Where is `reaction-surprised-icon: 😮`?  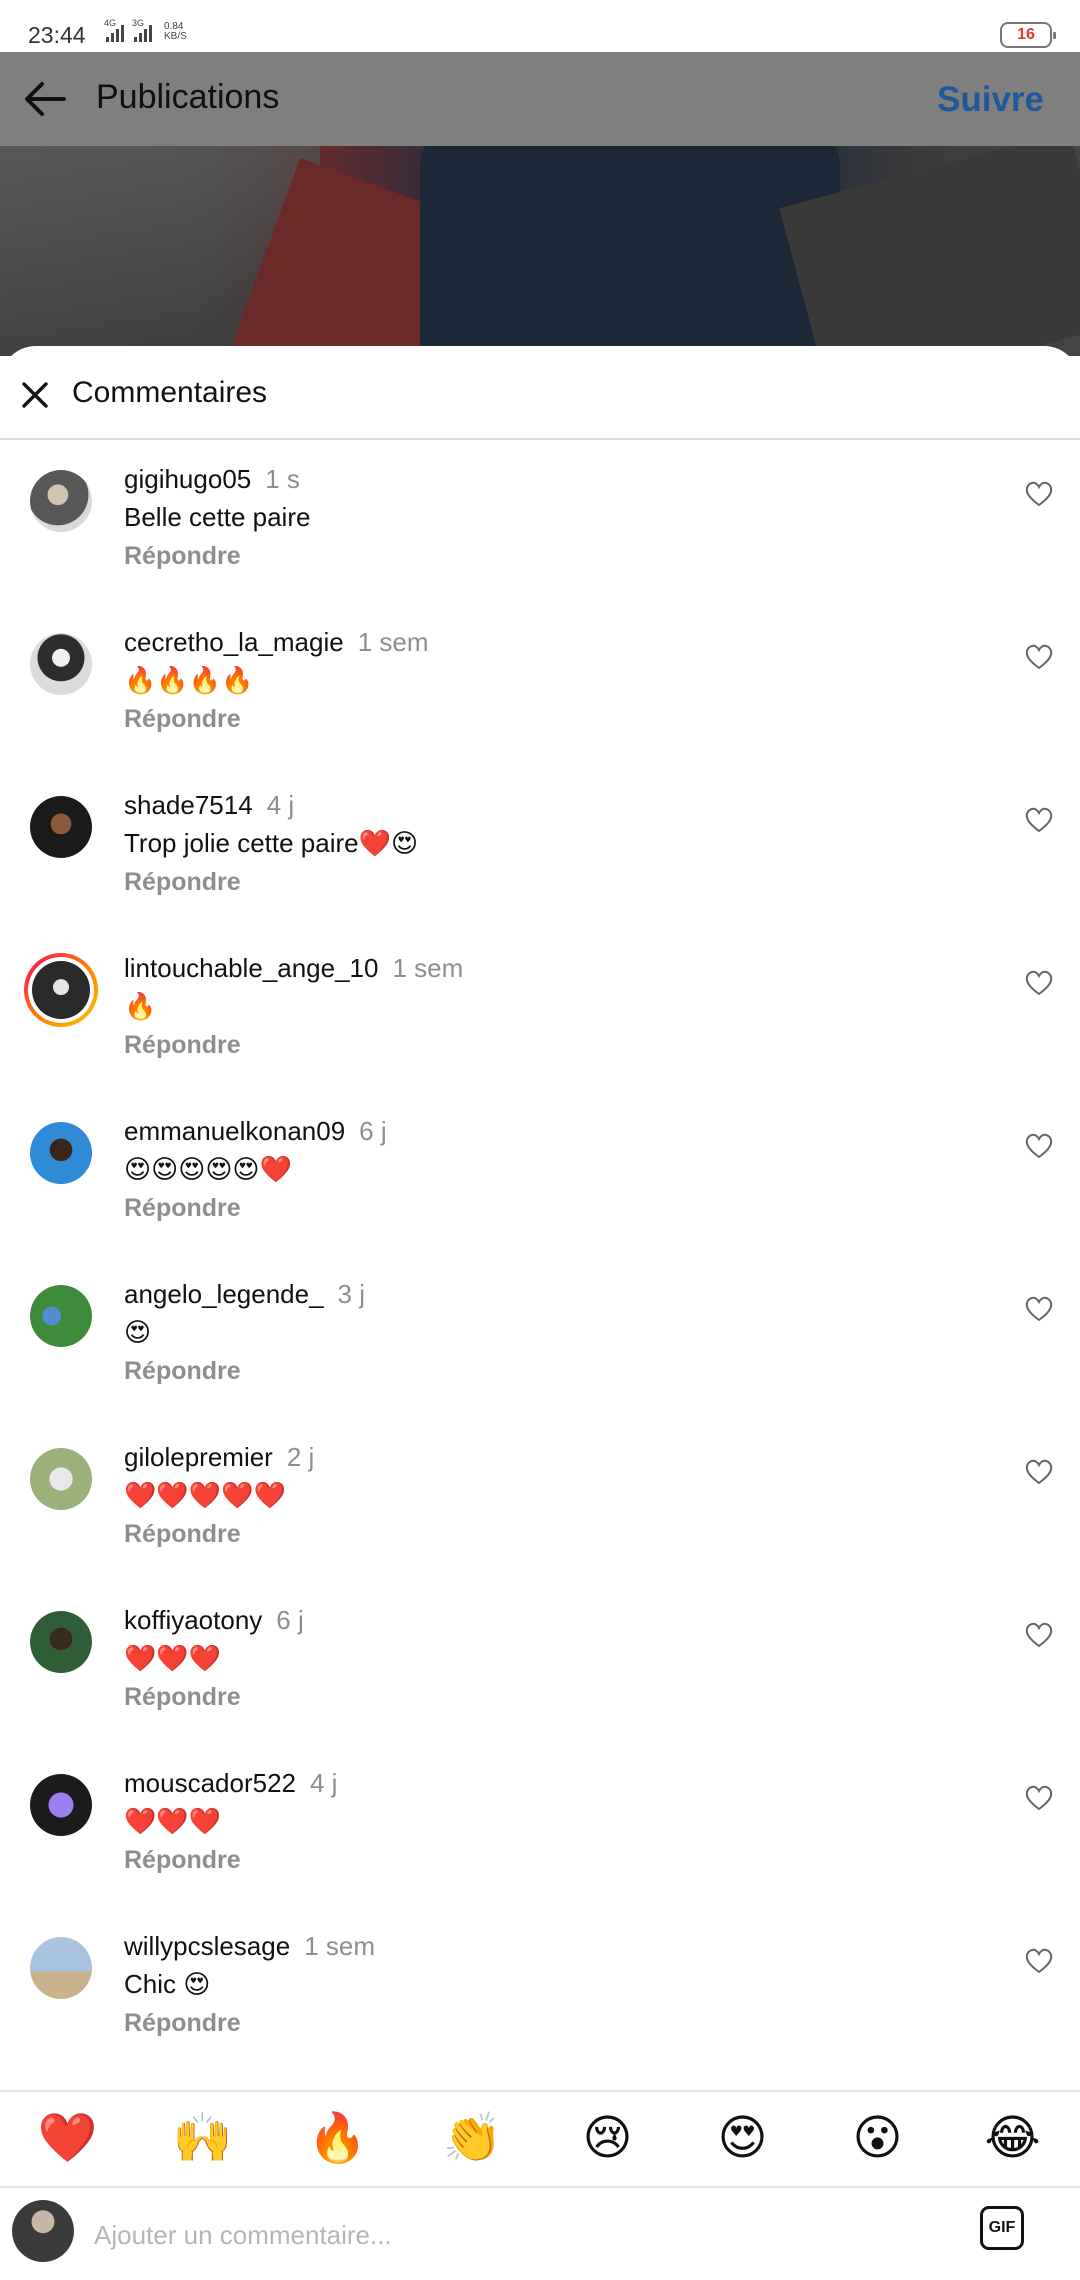
reaction-surprised-icon: 😮 is located at coordinates (878, 2139).